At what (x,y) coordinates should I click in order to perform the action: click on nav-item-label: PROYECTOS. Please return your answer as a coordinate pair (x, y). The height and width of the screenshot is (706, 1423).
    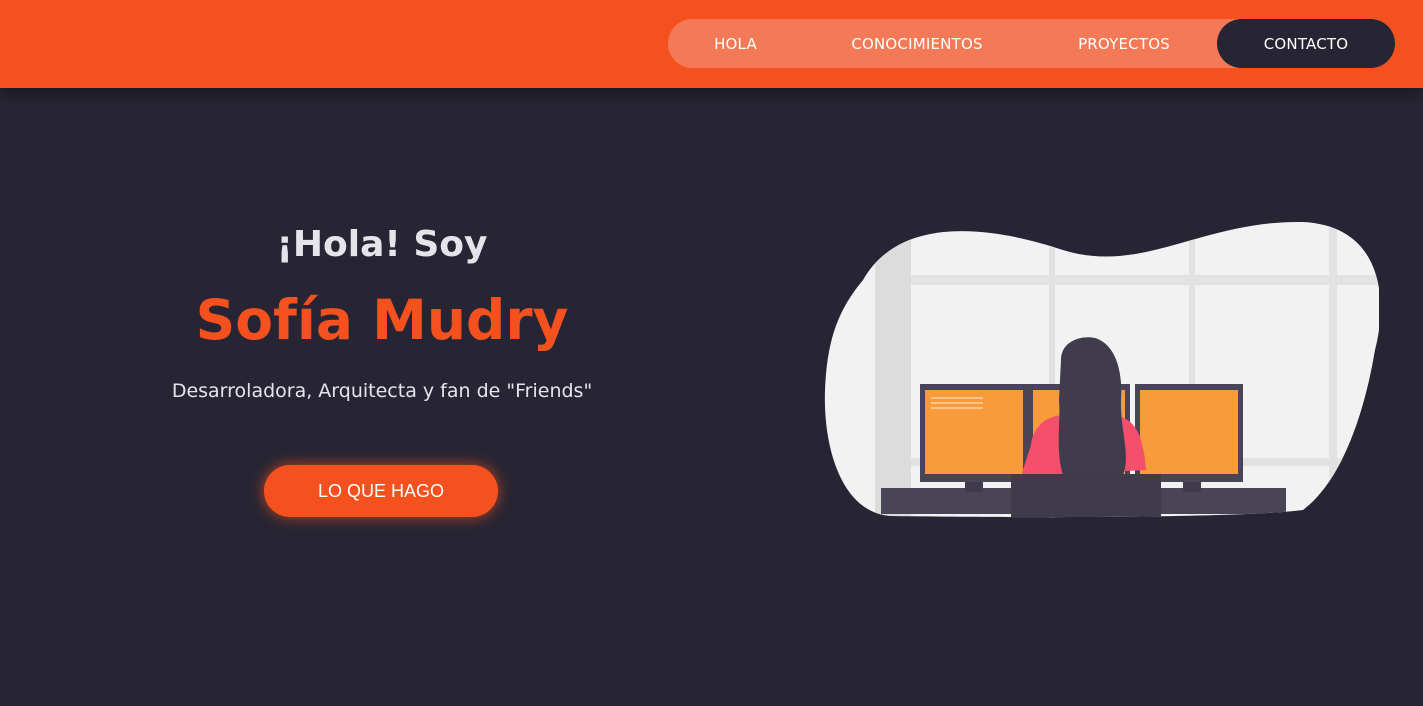
    Looking at the image, I should click on (1124, 43).